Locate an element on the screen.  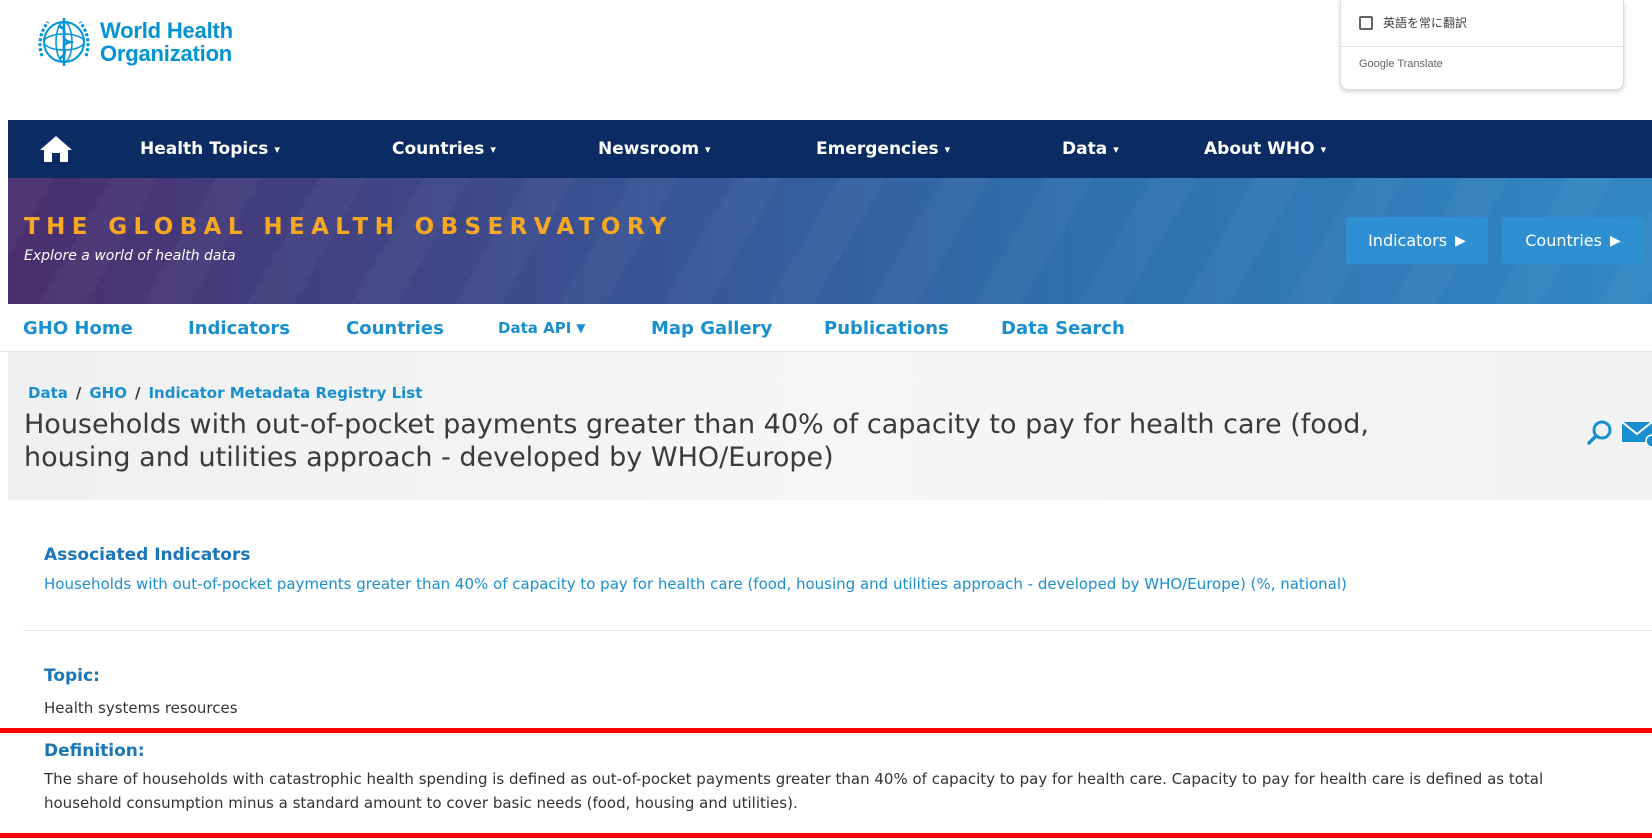
banner-indicators-label: Indicators is located at coordinates (1408, 240).